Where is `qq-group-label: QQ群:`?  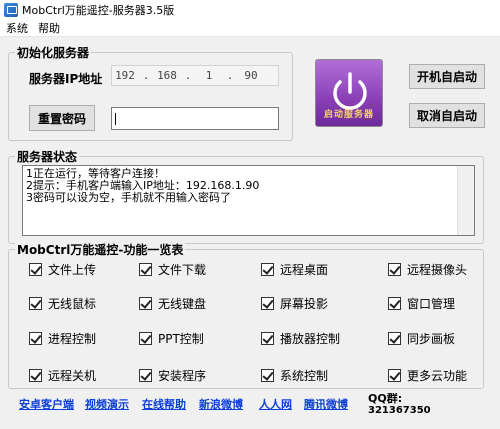 qq-group-label: QQ群: is located at coordinates (385, 399).